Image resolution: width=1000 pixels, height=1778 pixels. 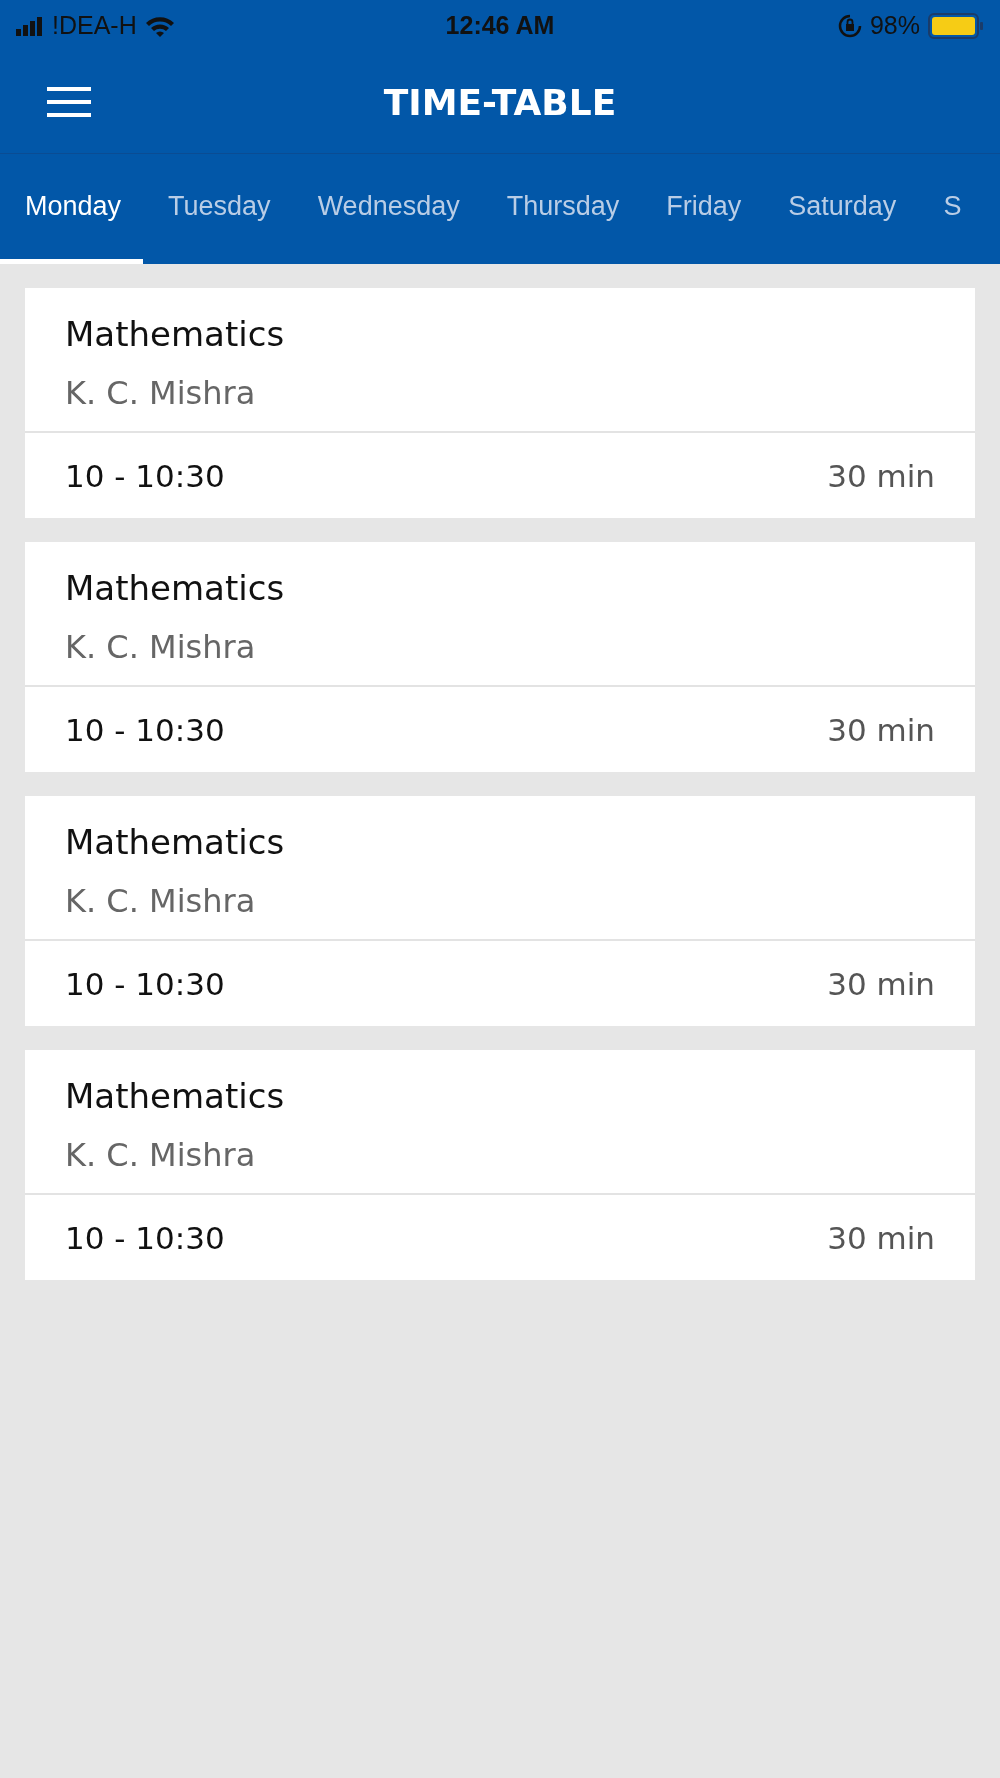 What do you see at coordinates (951, 209) in the screenshot?
I see `day-tab: S` at bounding box center [951, 209].